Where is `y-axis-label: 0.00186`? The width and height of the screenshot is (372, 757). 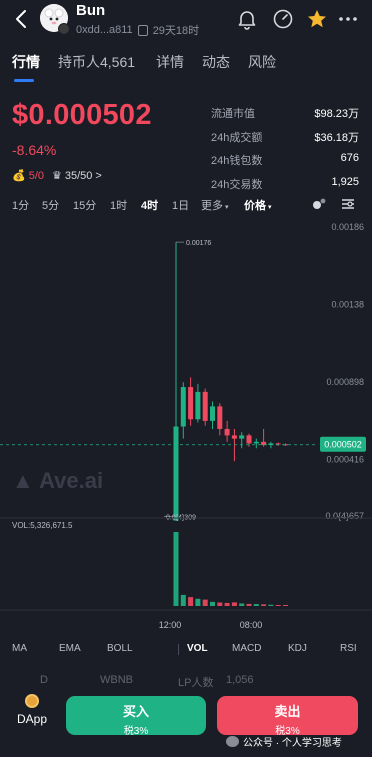
y-axis-label: 0.00186 is located at coordinates (347, 227).